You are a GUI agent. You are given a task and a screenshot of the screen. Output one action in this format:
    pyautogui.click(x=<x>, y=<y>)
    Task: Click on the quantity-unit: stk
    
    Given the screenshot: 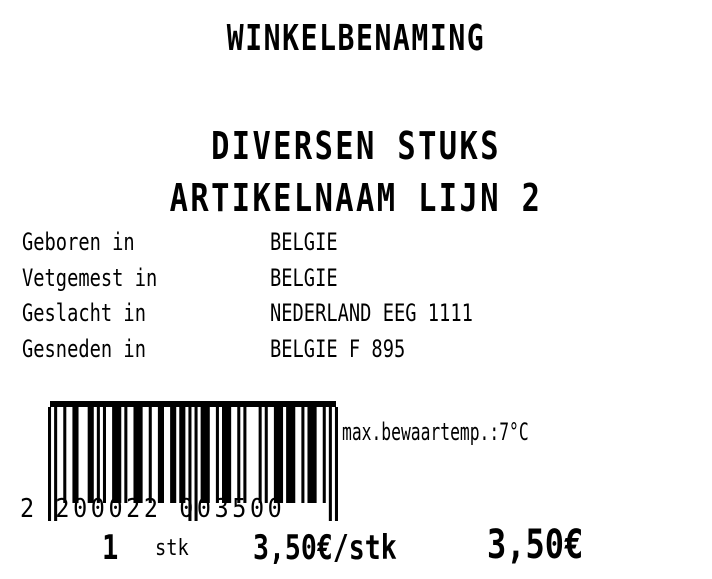 What is the action you would take?
    pyautogui.click(x=172, y=548)
    